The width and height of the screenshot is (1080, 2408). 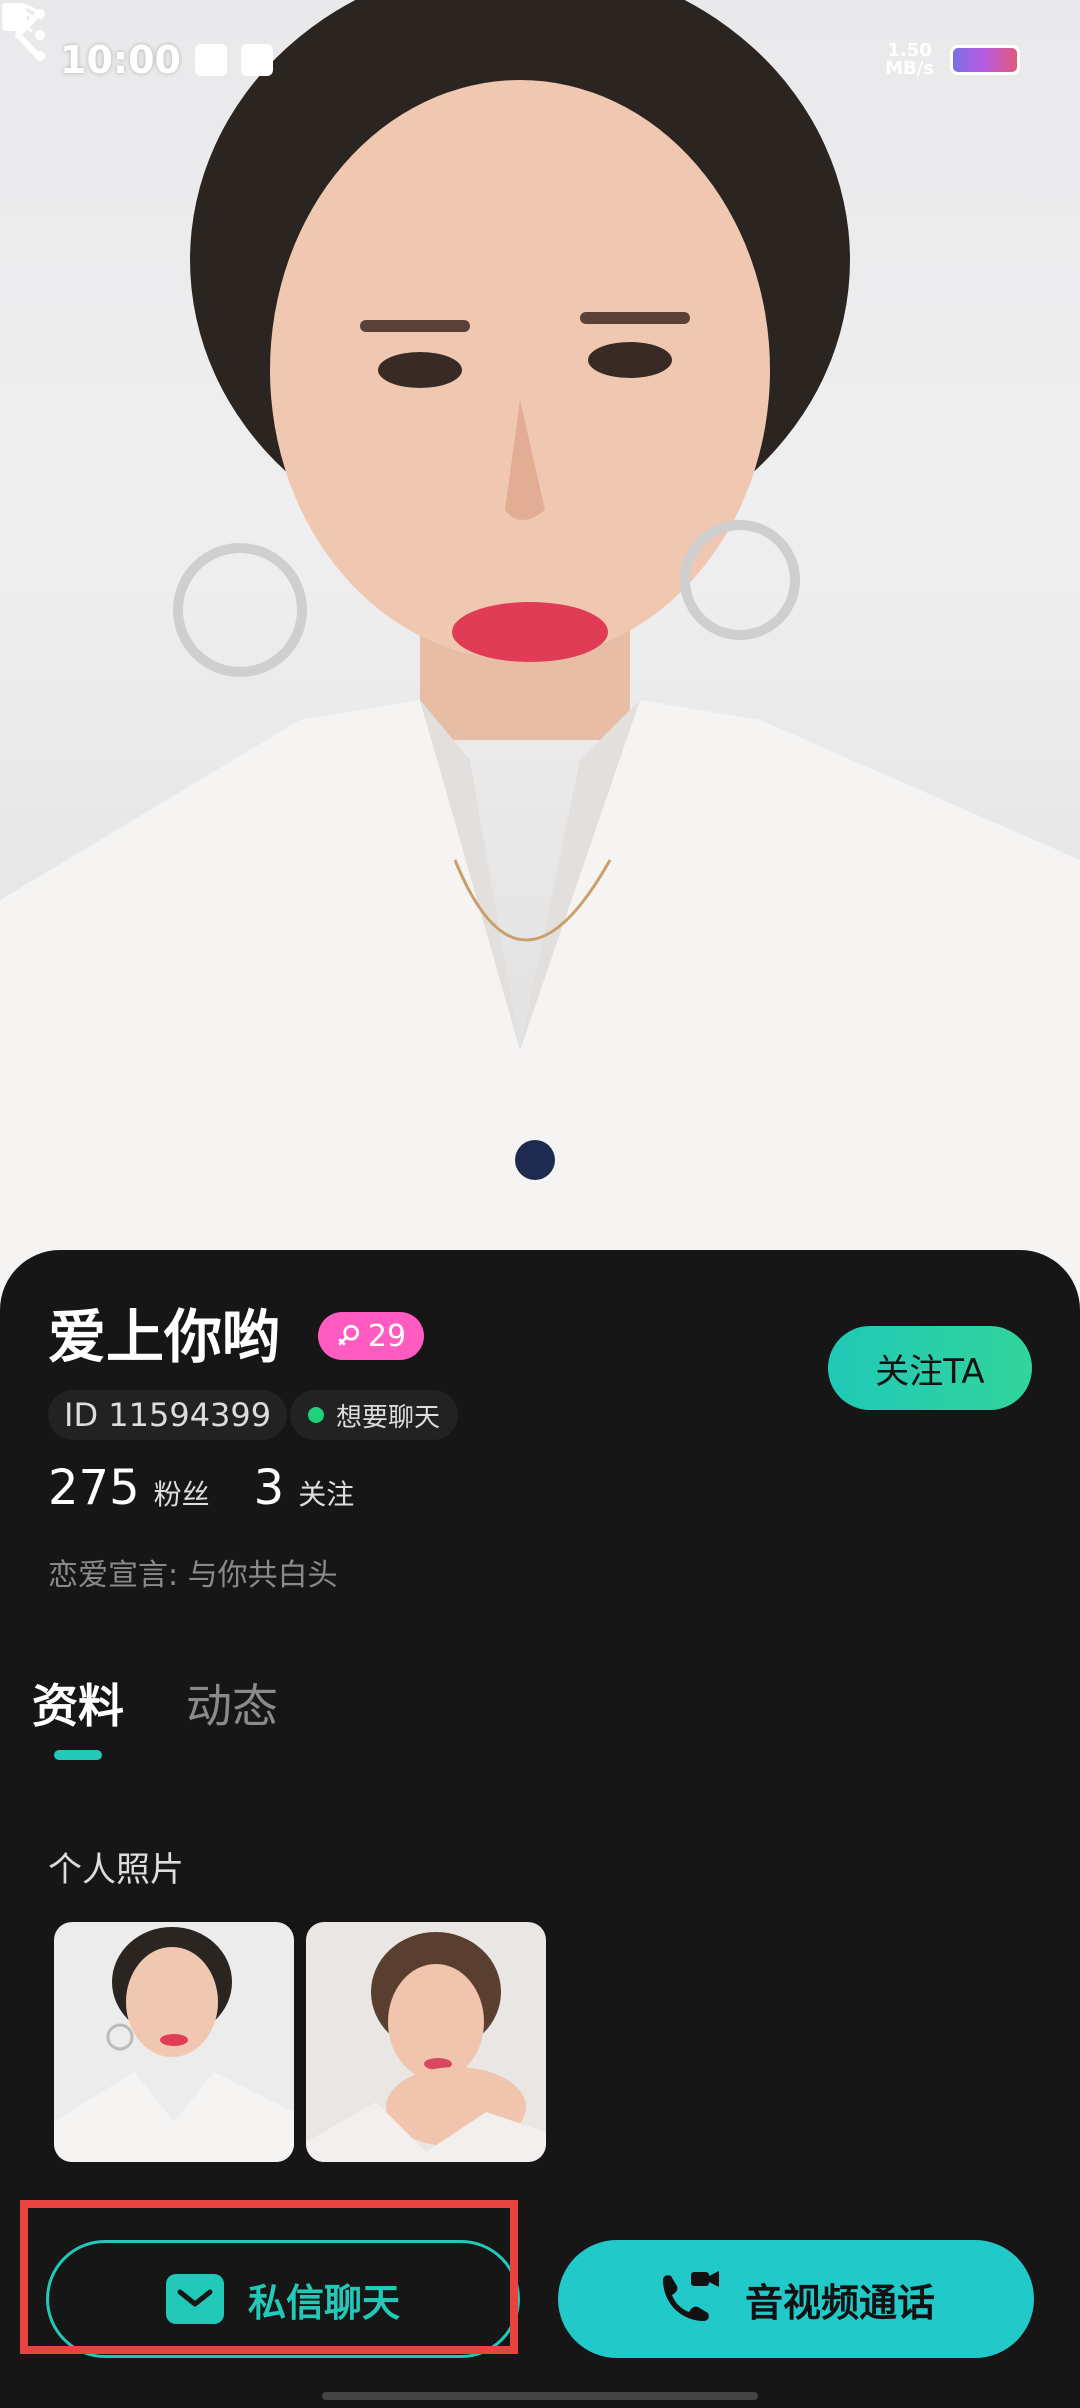 What do you see at coordinates (210, 60) in the screenshot?
I see `notification-icon` at bounding box center [210, 60].